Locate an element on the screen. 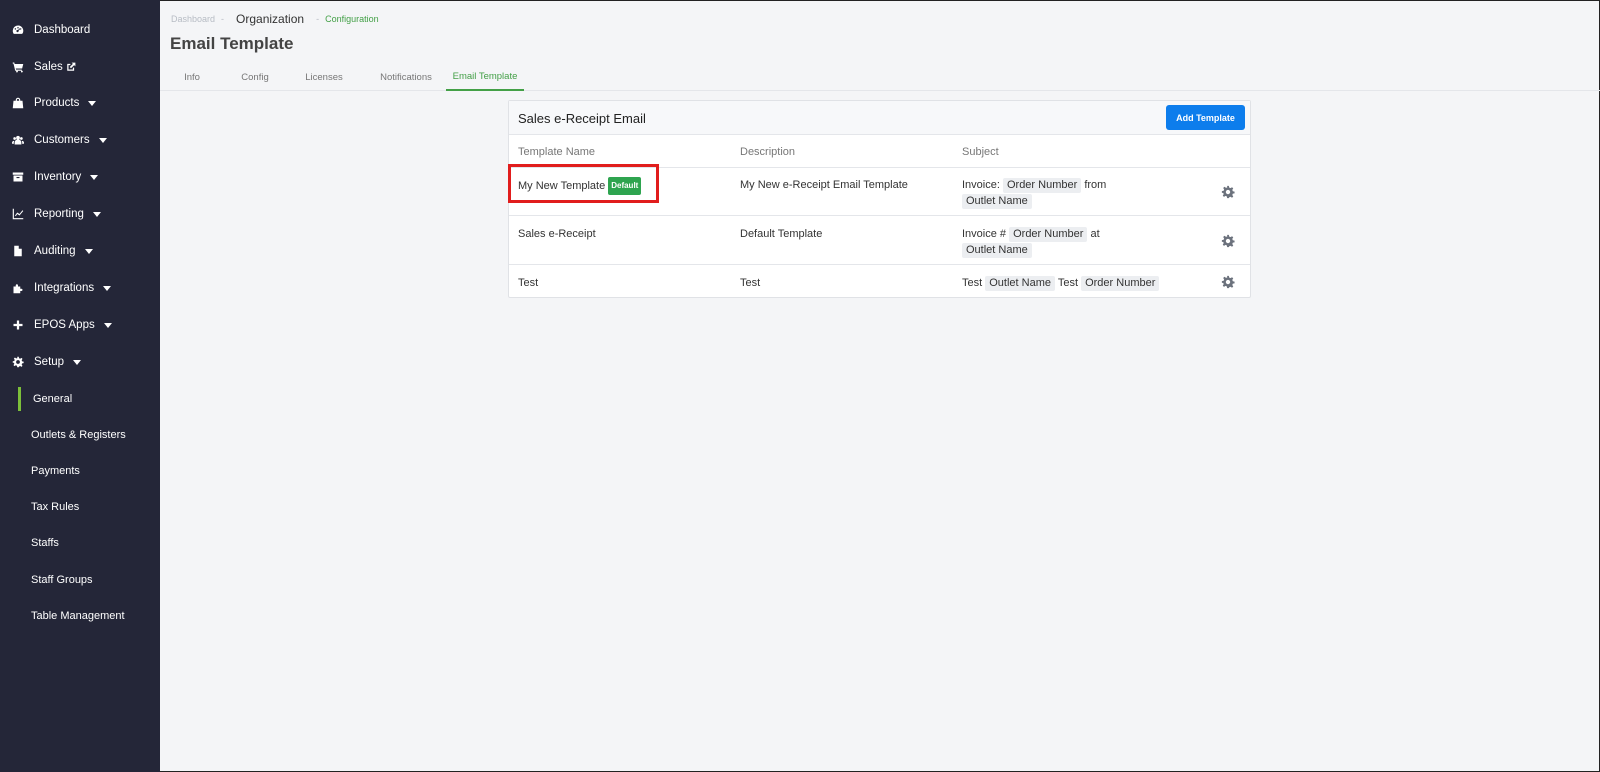  external-link-icon is located at coordinates (71, 67).